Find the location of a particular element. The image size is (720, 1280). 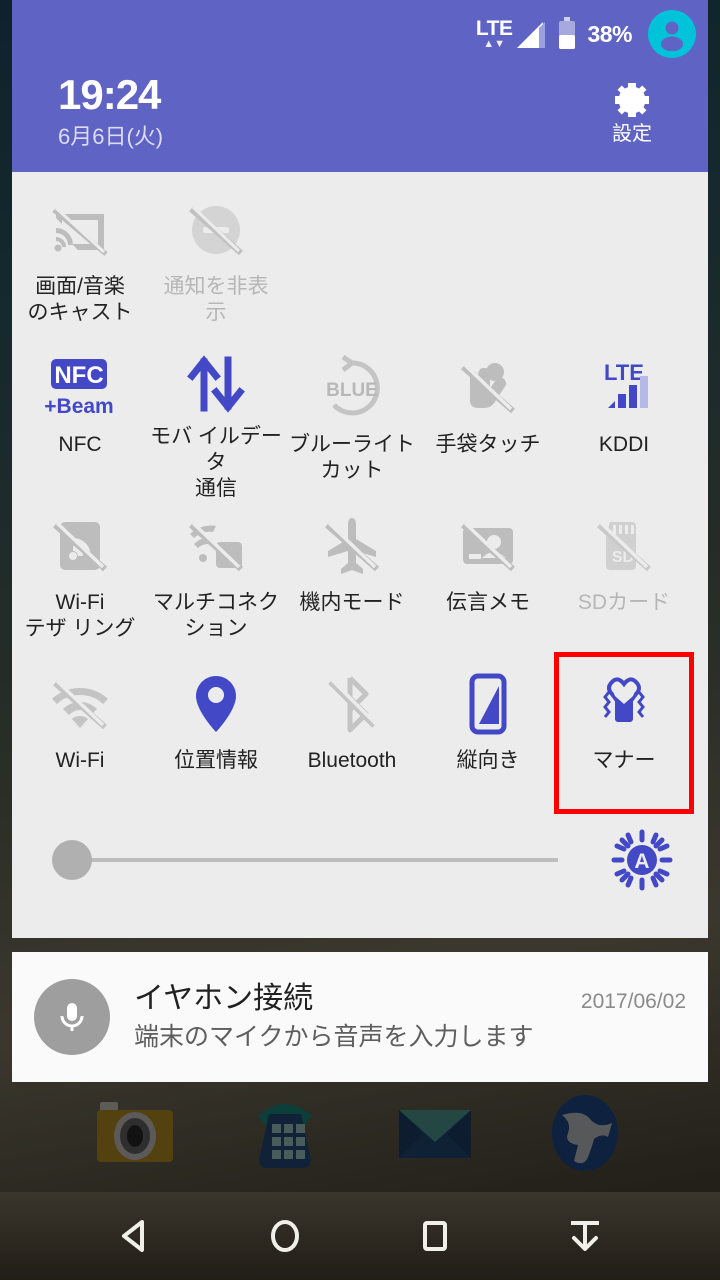

network-type-label: LTE is located at coordinates (494, 28).